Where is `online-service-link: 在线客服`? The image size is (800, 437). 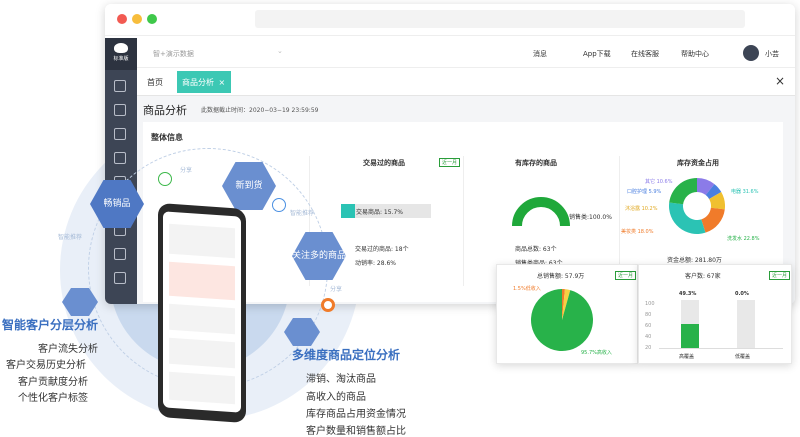 online-service-link: 在线客服 is located at coordinates (645, 54).